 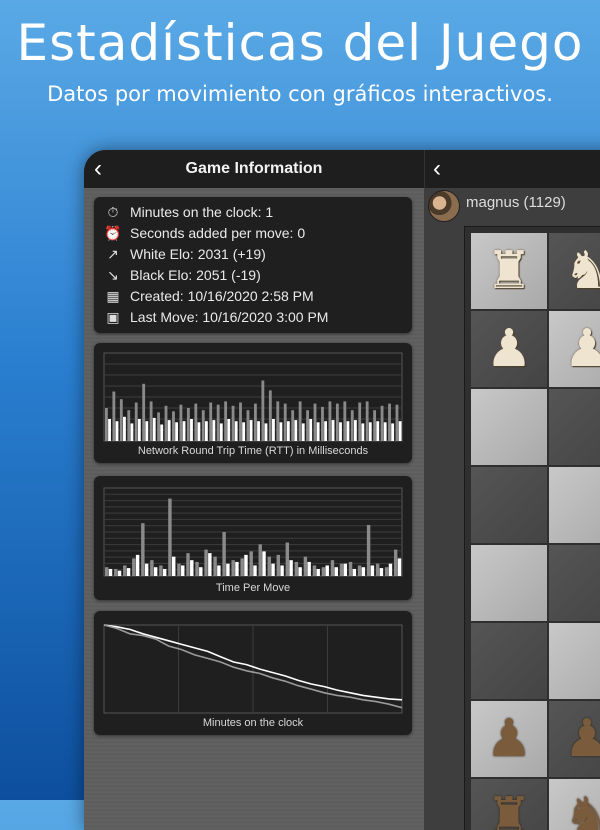 I want to click on time-per-move-chart-card: Time Per Move, so click(x=253, y=538).